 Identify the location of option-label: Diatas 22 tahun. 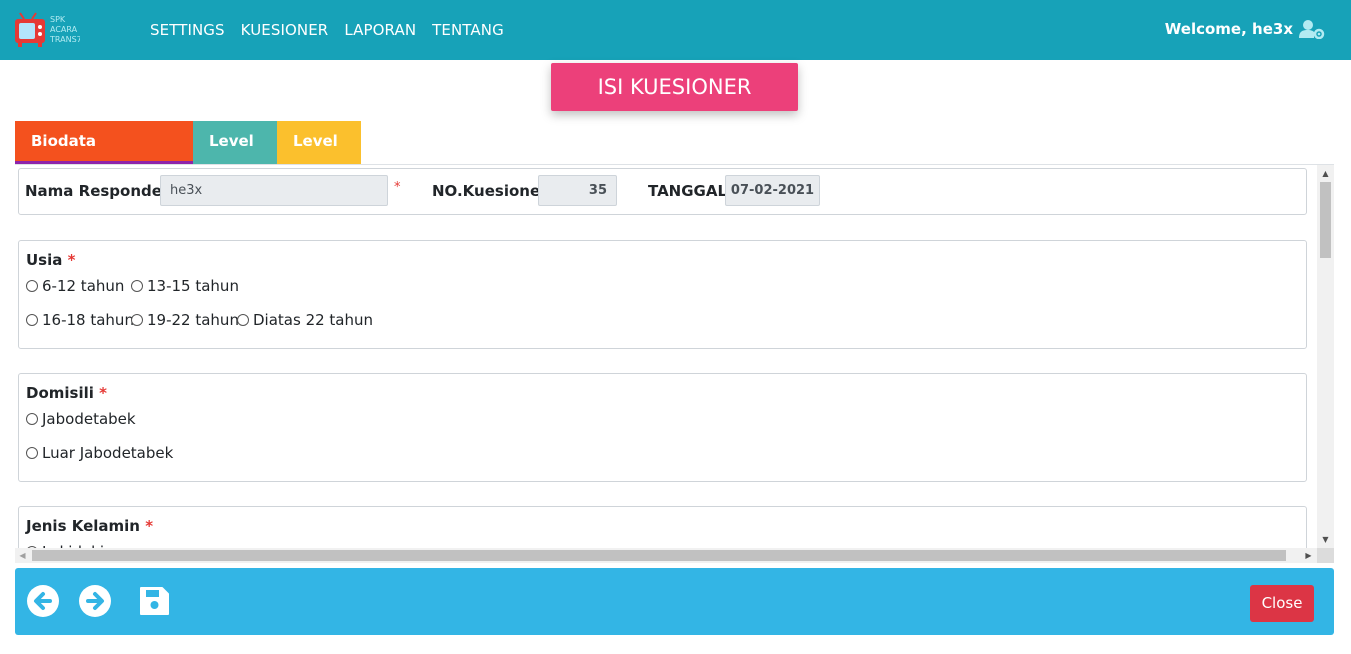
(313, 320).